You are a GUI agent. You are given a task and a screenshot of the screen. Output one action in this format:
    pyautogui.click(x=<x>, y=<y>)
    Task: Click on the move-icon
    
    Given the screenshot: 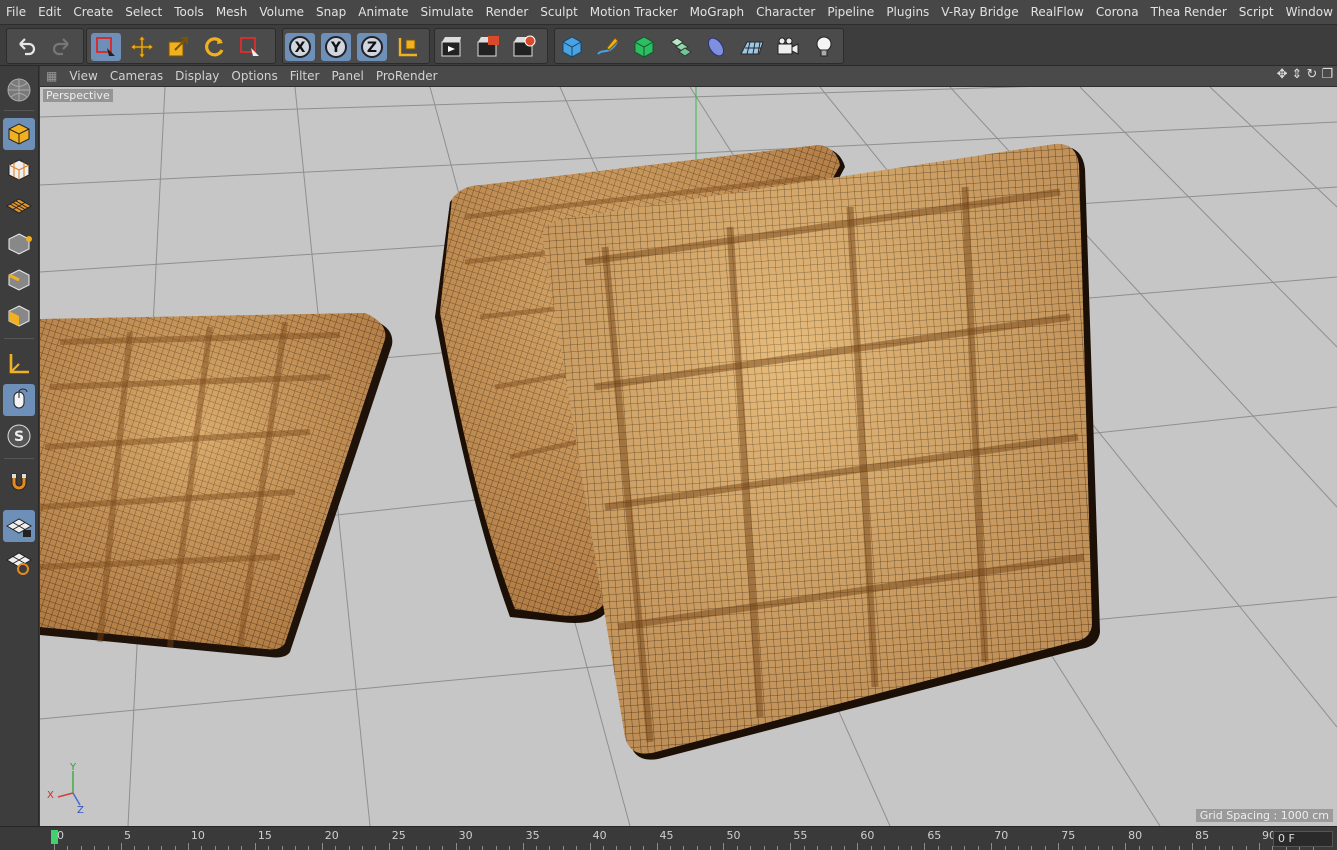 What is the action you would take?
    pyautogui.click(x=142, y=47)
    